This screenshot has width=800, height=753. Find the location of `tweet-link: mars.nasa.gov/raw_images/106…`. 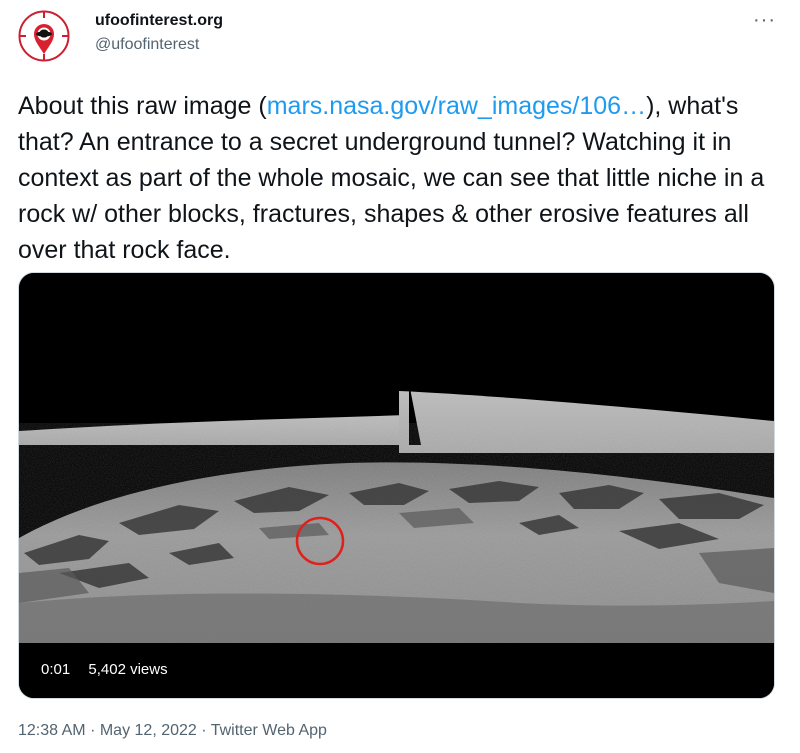

tweet-link: mars.nasa.gov/raw_images/106… is located at coordinates (456, 106).